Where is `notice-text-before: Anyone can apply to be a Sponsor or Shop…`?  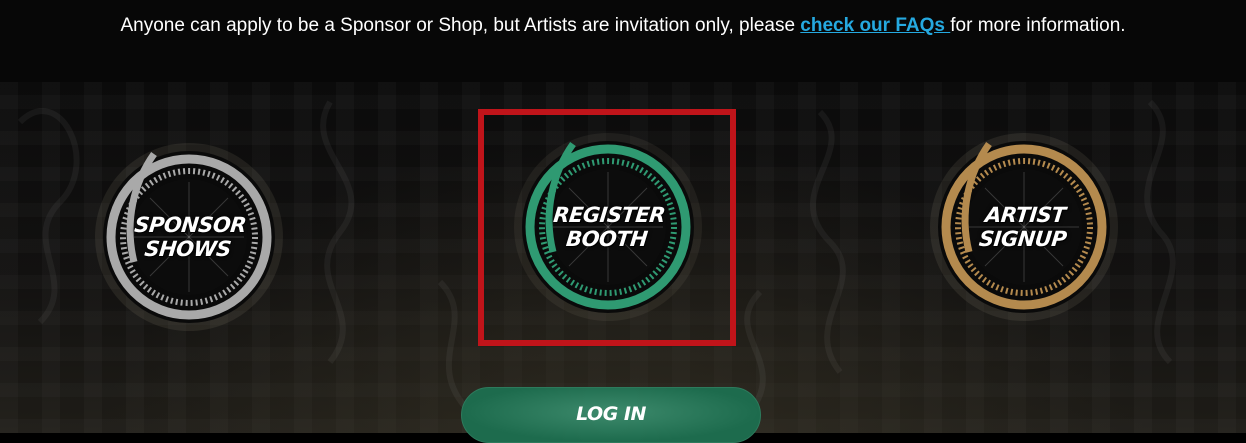
notice-text-before: Anyone can apply to be a Sponsor or Shop… is located at coordinates (460, 25).